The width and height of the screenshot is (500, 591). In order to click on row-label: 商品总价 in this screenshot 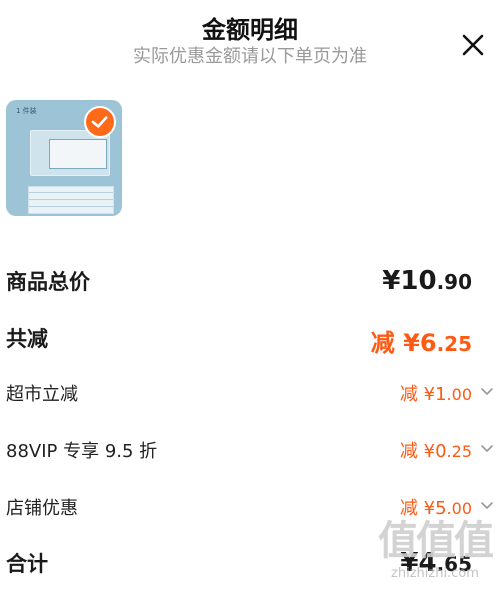, I will do `click(48, 282)`.